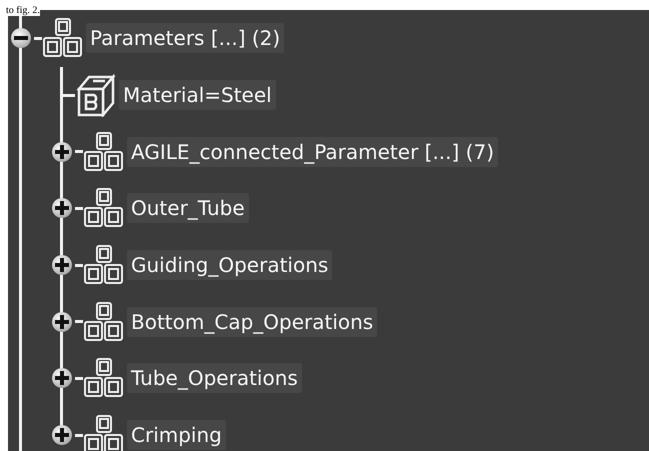 The image size is (649, 451). Describe the element at coordinates (197, 95) in the screenshot. I see `tree-item: Material=Steel` at that location.